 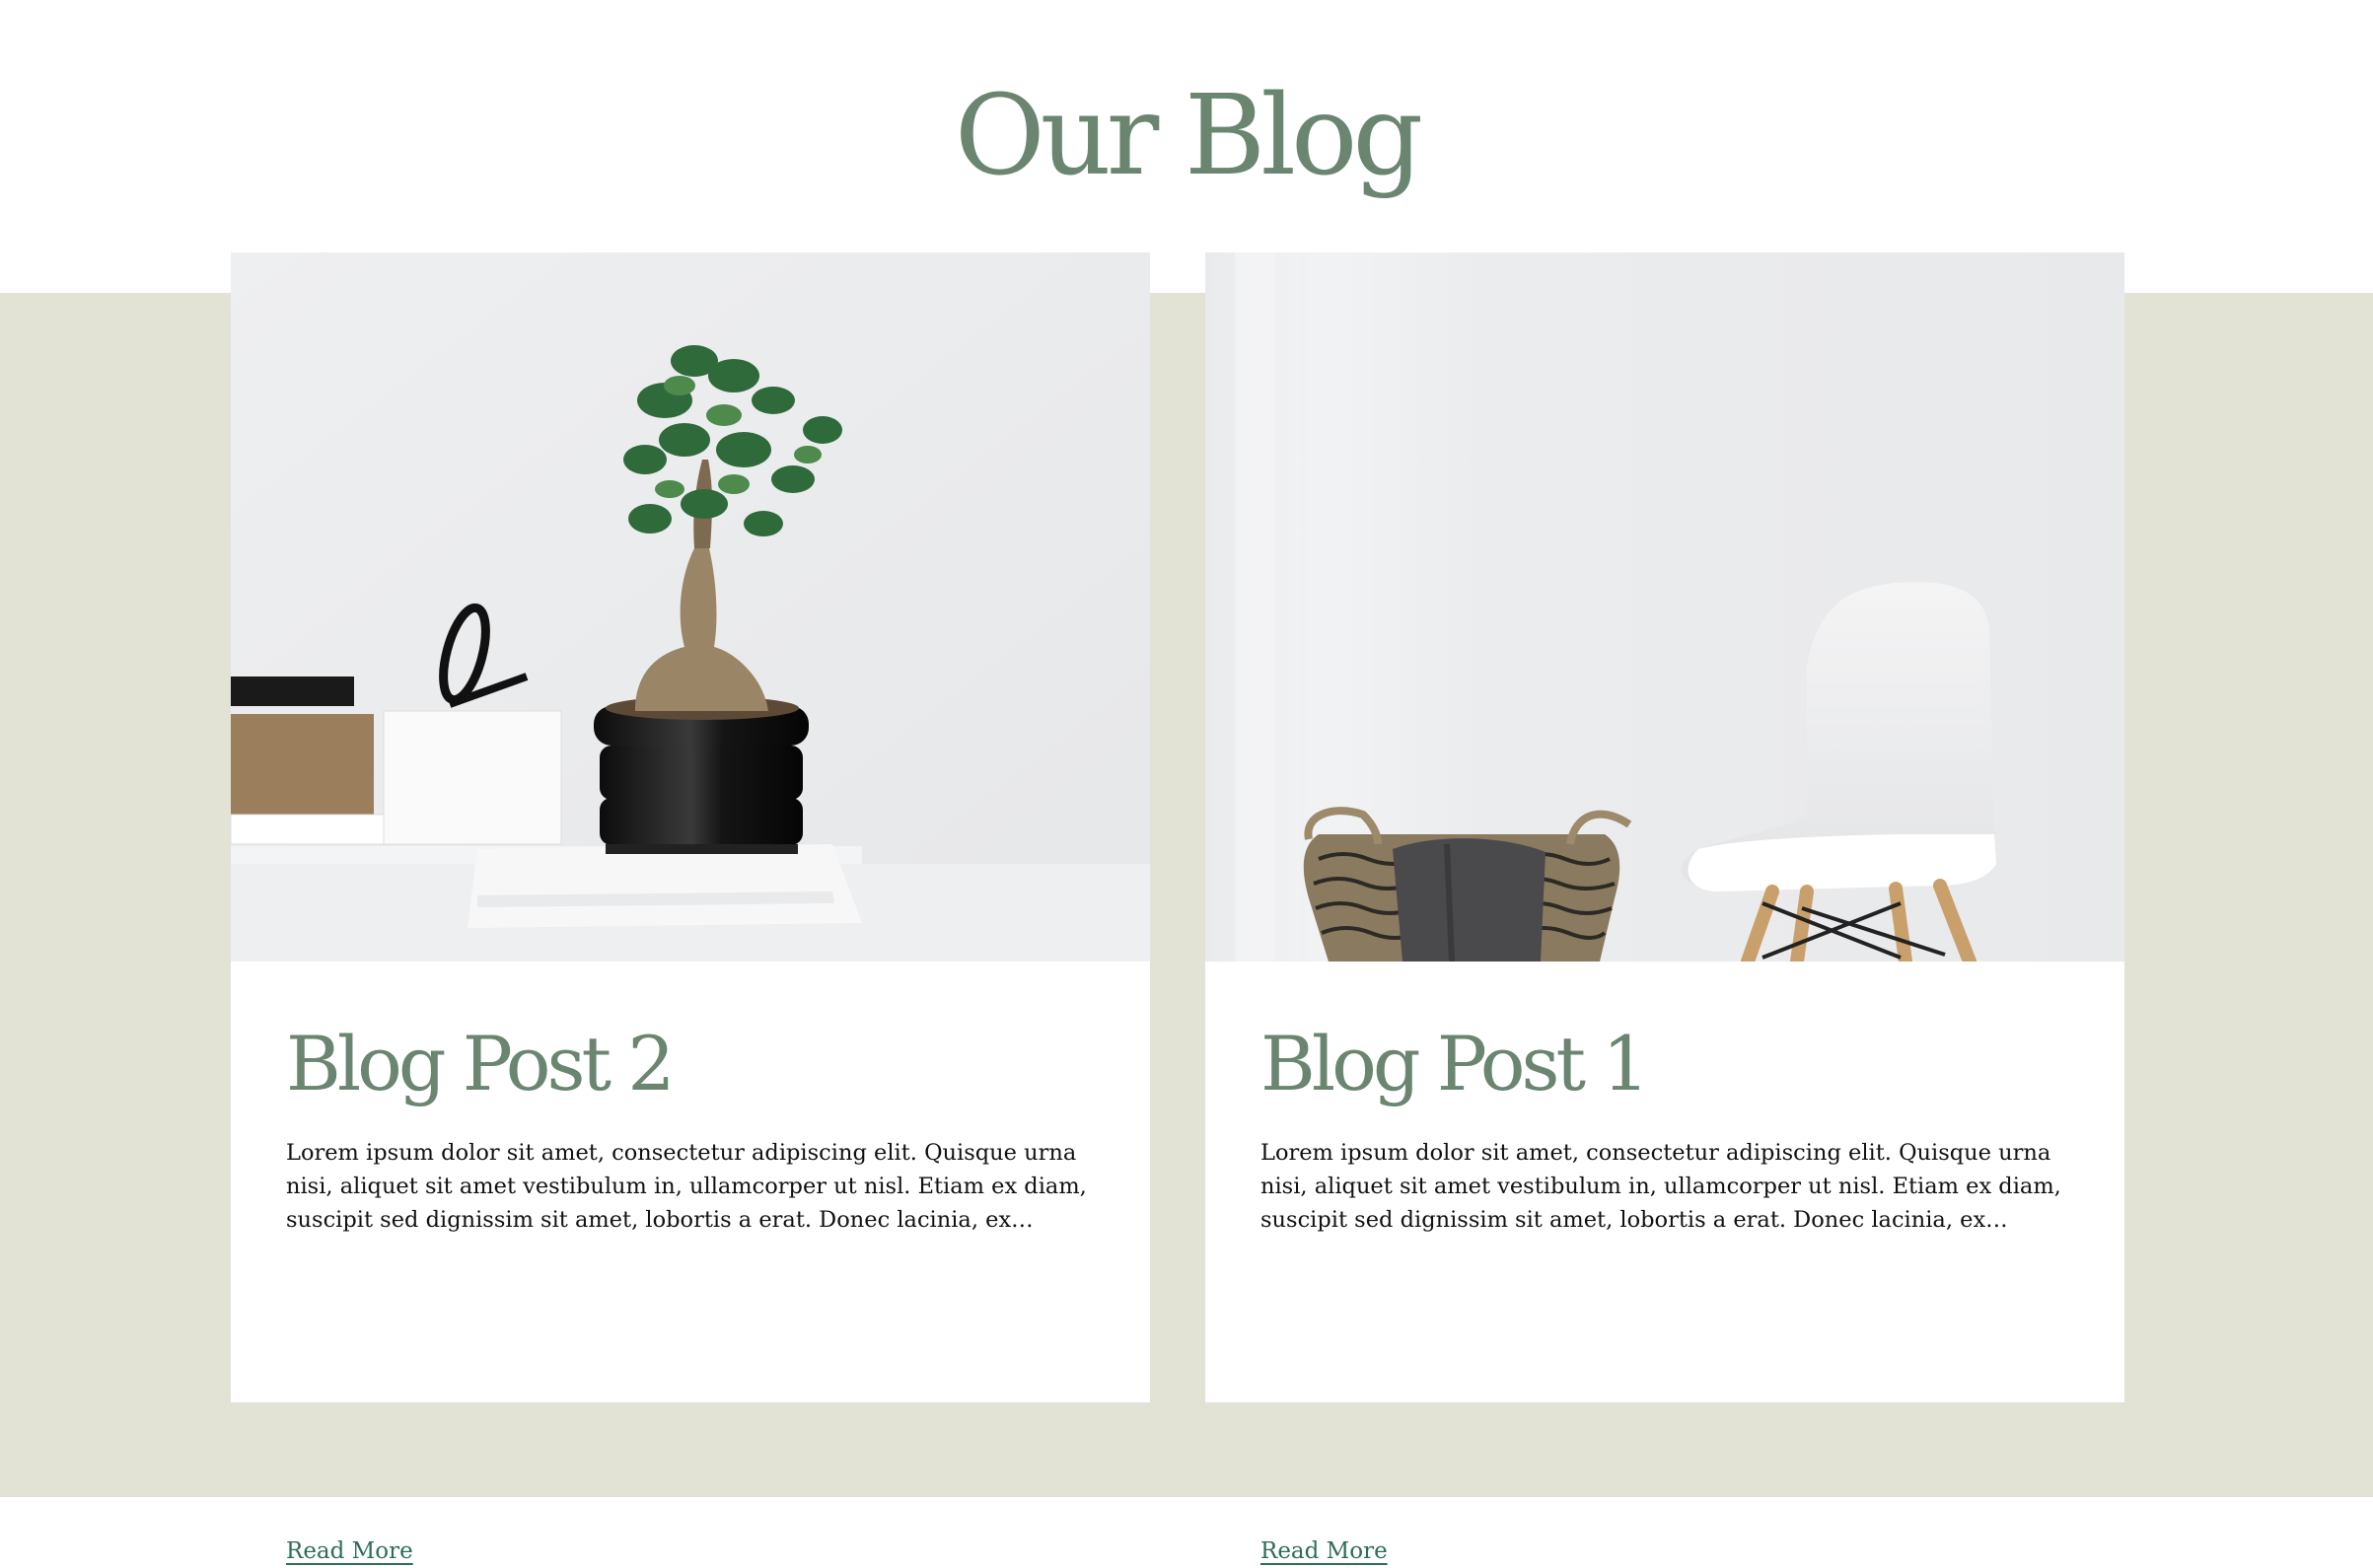 I want to click on blog-post-title: Blog Post 1, so click(x=1455, y=1064).